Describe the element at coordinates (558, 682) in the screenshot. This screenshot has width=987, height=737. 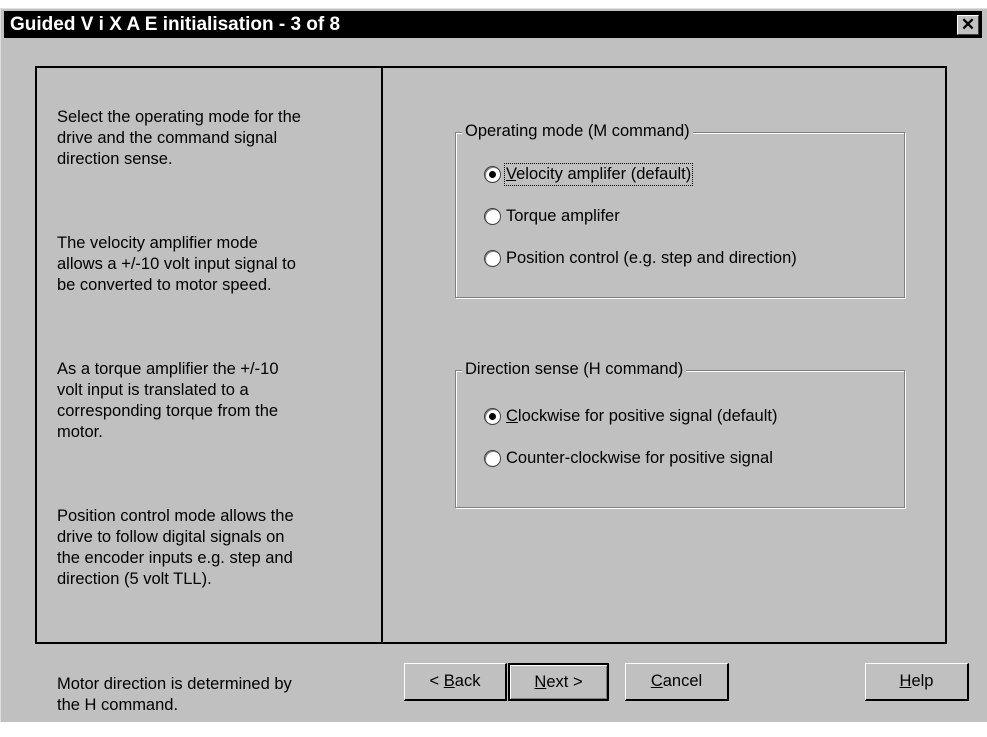
I see `next-button: Next >` at that location.